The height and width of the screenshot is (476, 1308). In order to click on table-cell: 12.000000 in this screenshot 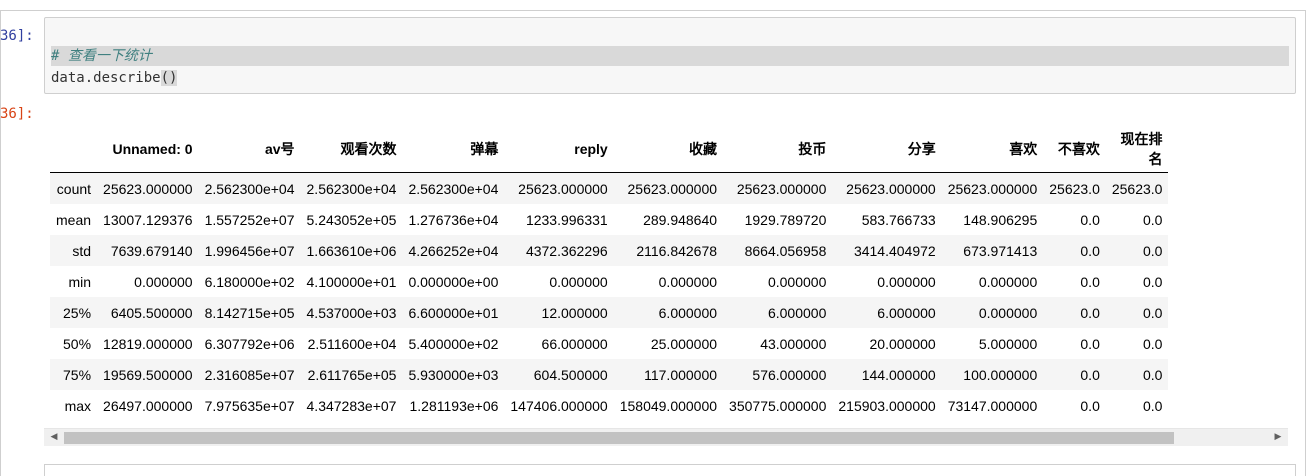, I will do `click(574, 312)`.